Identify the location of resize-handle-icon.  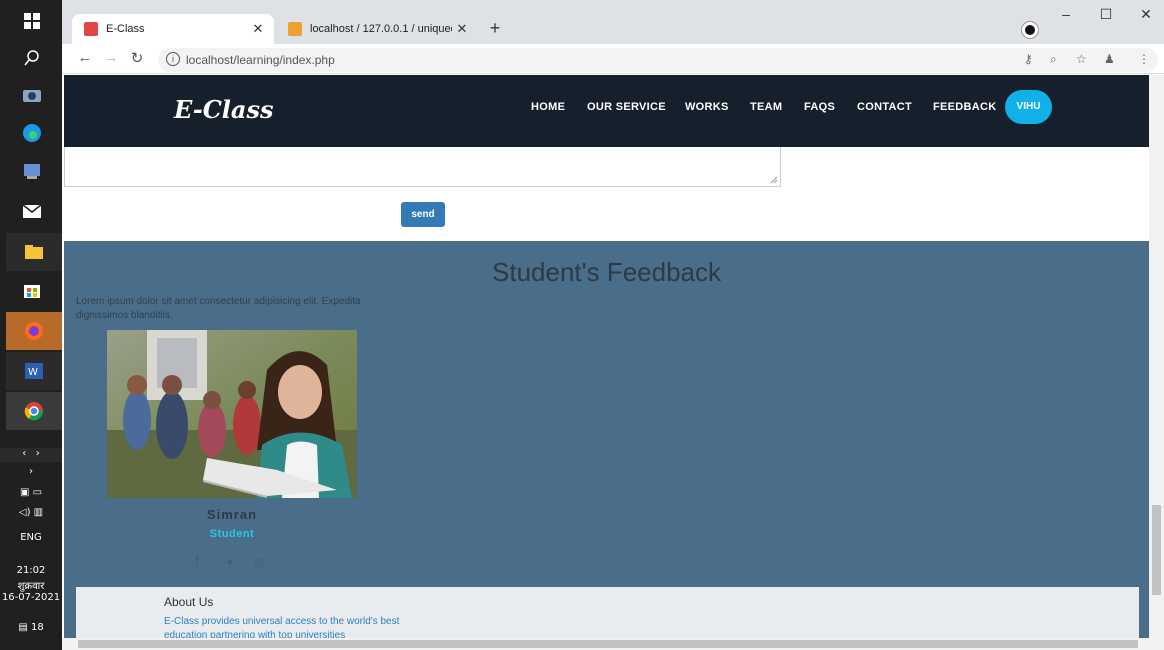
(774, 180).